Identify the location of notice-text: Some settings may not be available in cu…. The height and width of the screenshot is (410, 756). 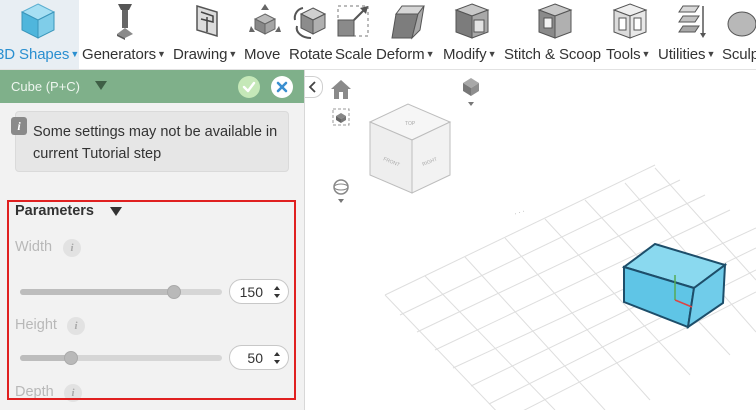
(155, 143).